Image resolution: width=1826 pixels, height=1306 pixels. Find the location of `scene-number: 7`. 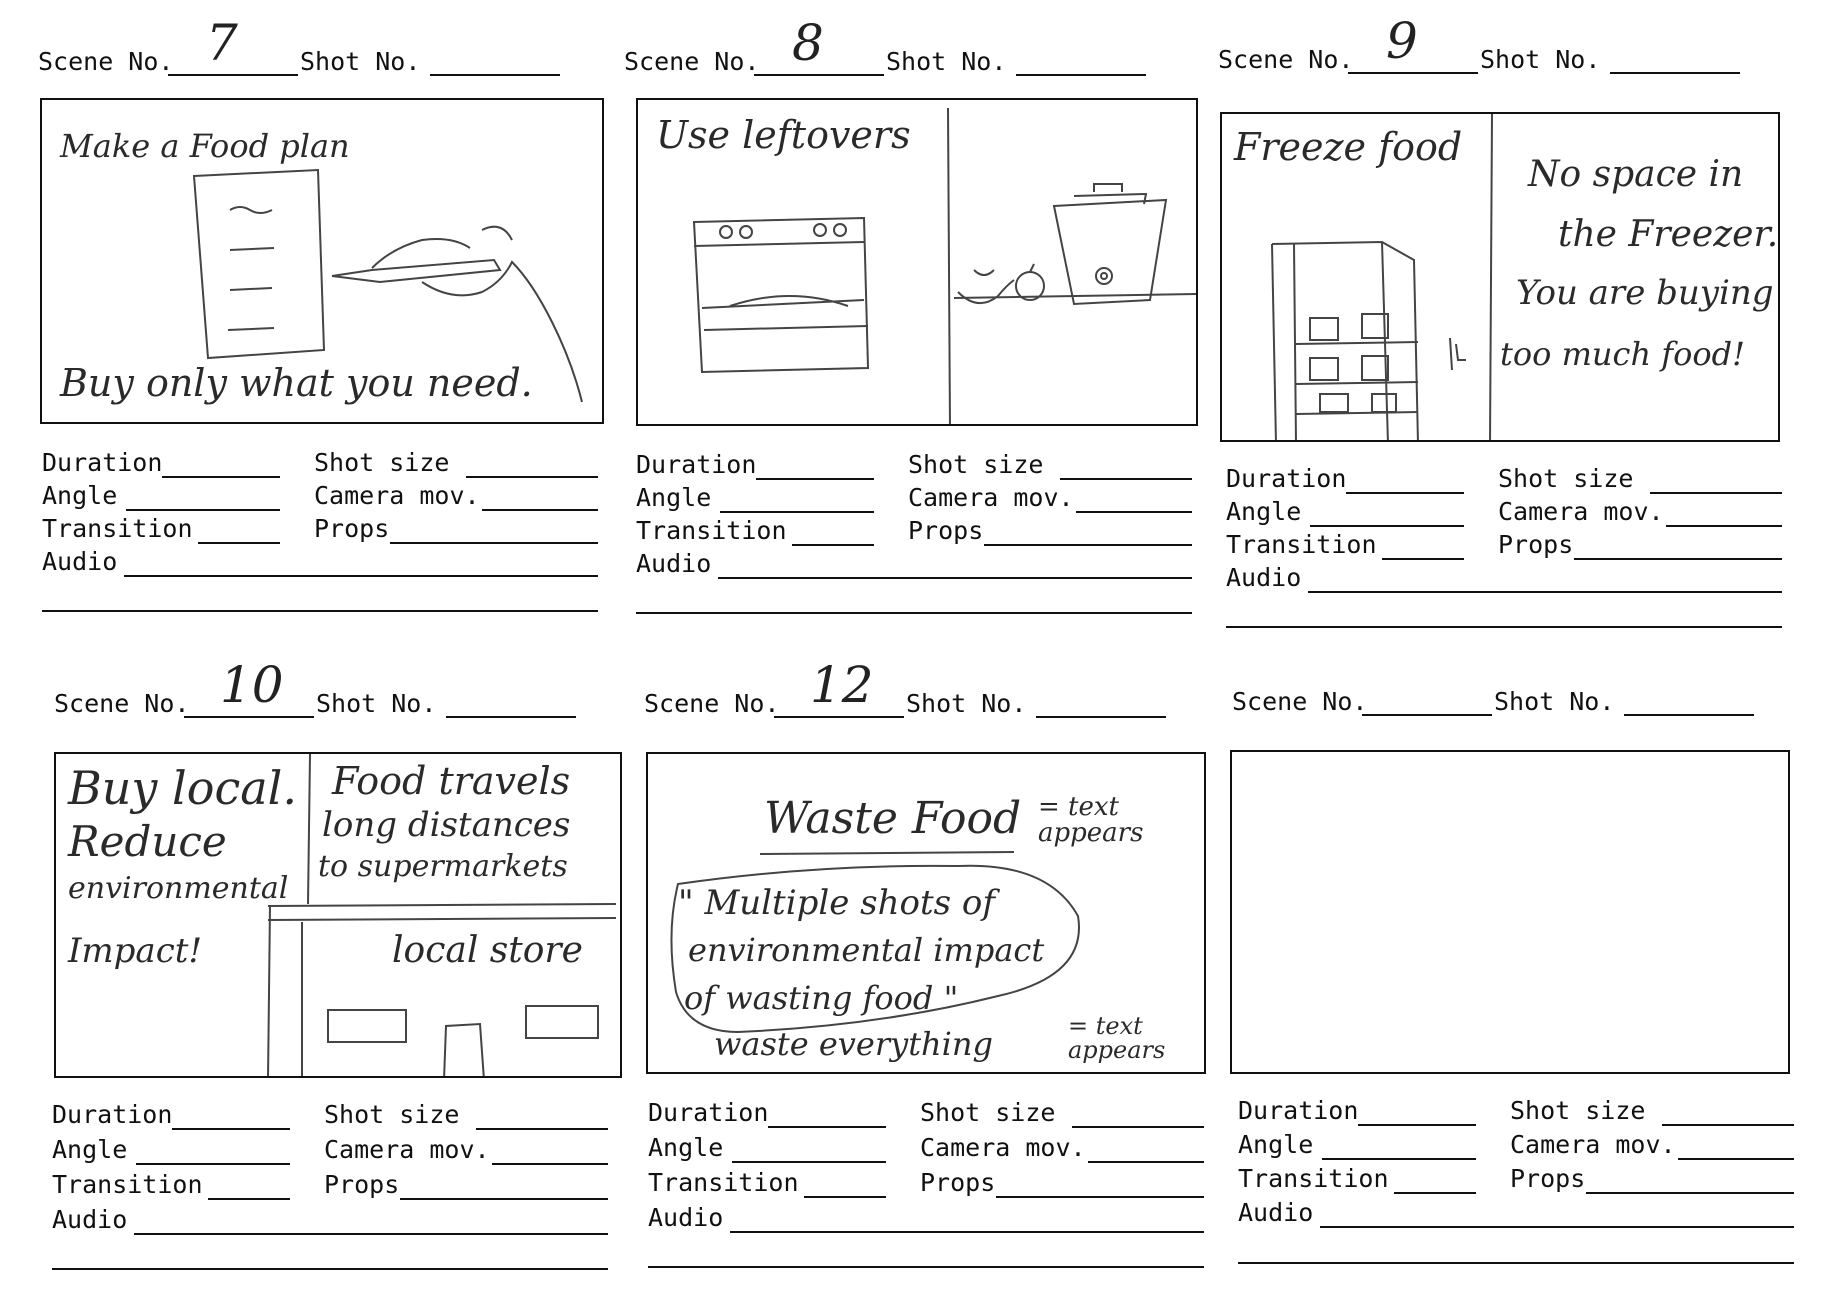

scene-number: 7 is located at coordinates (222, 43).